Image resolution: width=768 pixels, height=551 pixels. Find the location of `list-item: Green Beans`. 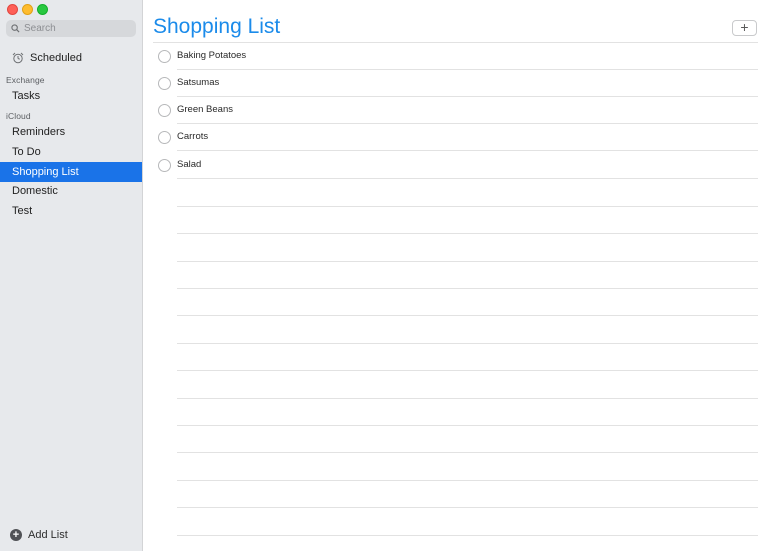

list-item: Green Beans is located at coordinates (456, 110).